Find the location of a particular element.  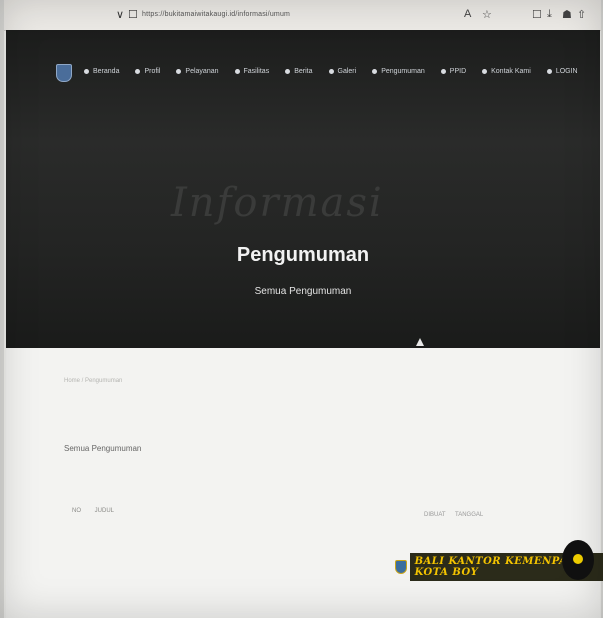

column-header-dibuat-tanggal: DIBUAT TANGGAL is located at coordinates (454, 515).